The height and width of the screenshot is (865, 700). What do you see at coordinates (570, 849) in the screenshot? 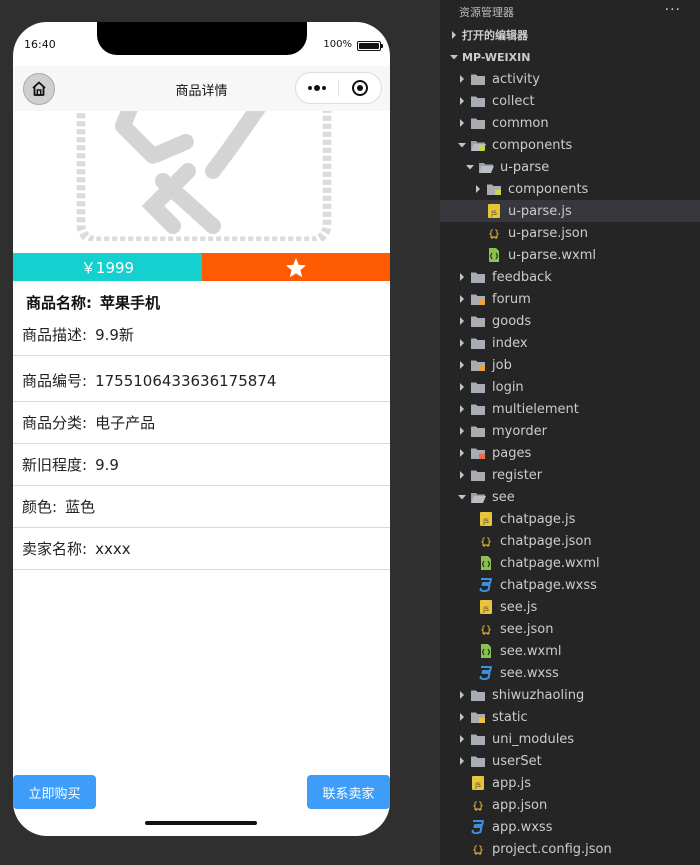
I see `file-item: {} project.config.json` at bounding box center [570, 849].